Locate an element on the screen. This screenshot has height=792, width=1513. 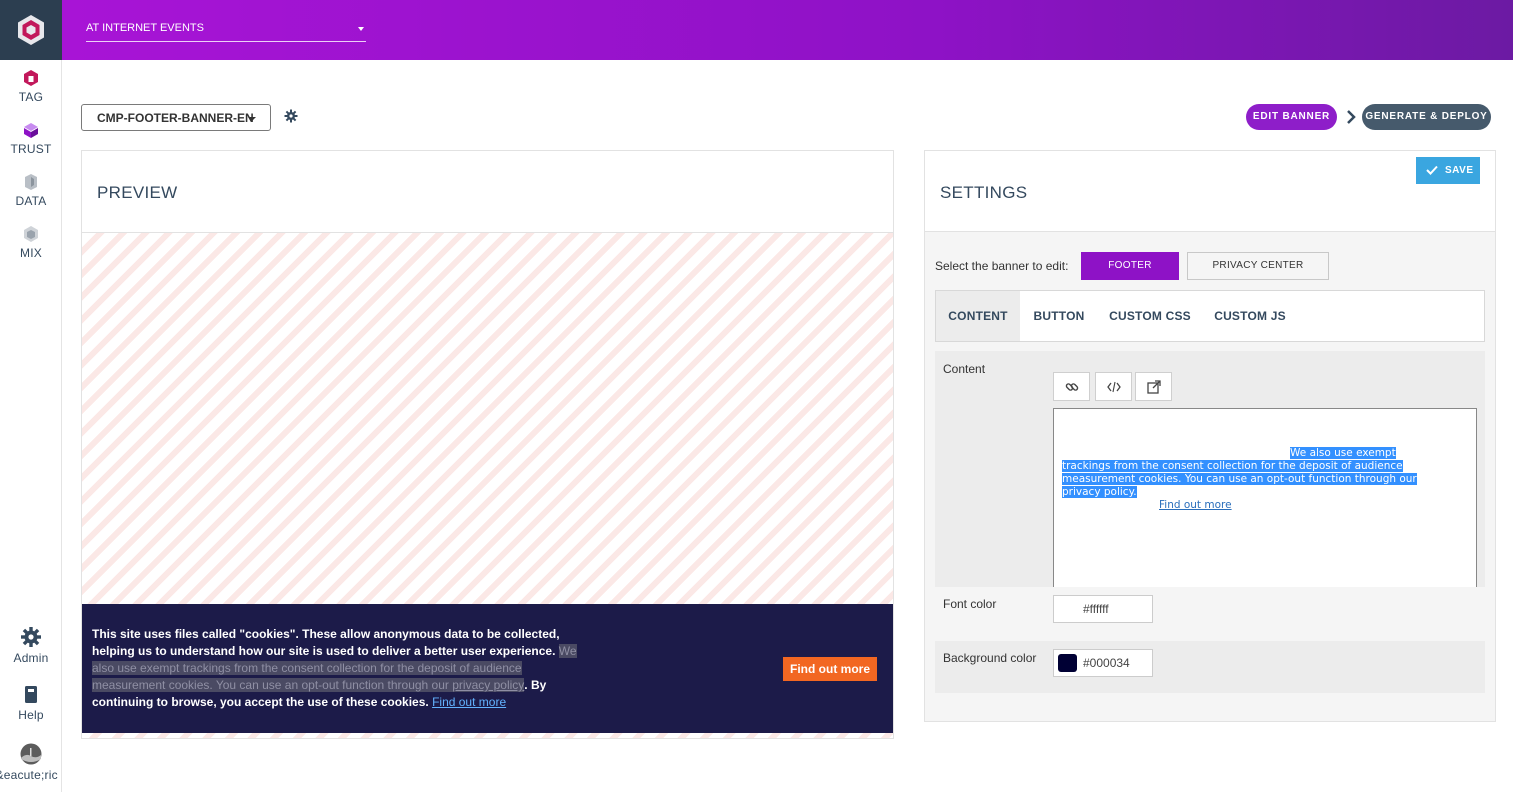
open-external-button is located at coordinates (1153, 386).